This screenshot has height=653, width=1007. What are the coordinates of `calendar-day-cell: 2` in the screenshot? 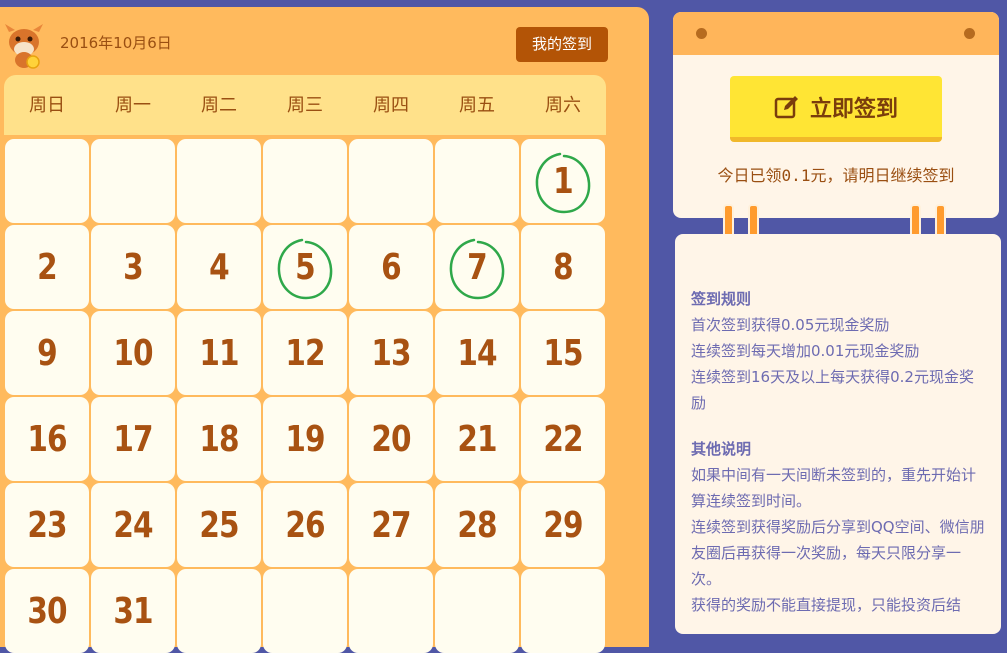 It's located at (47, 267).